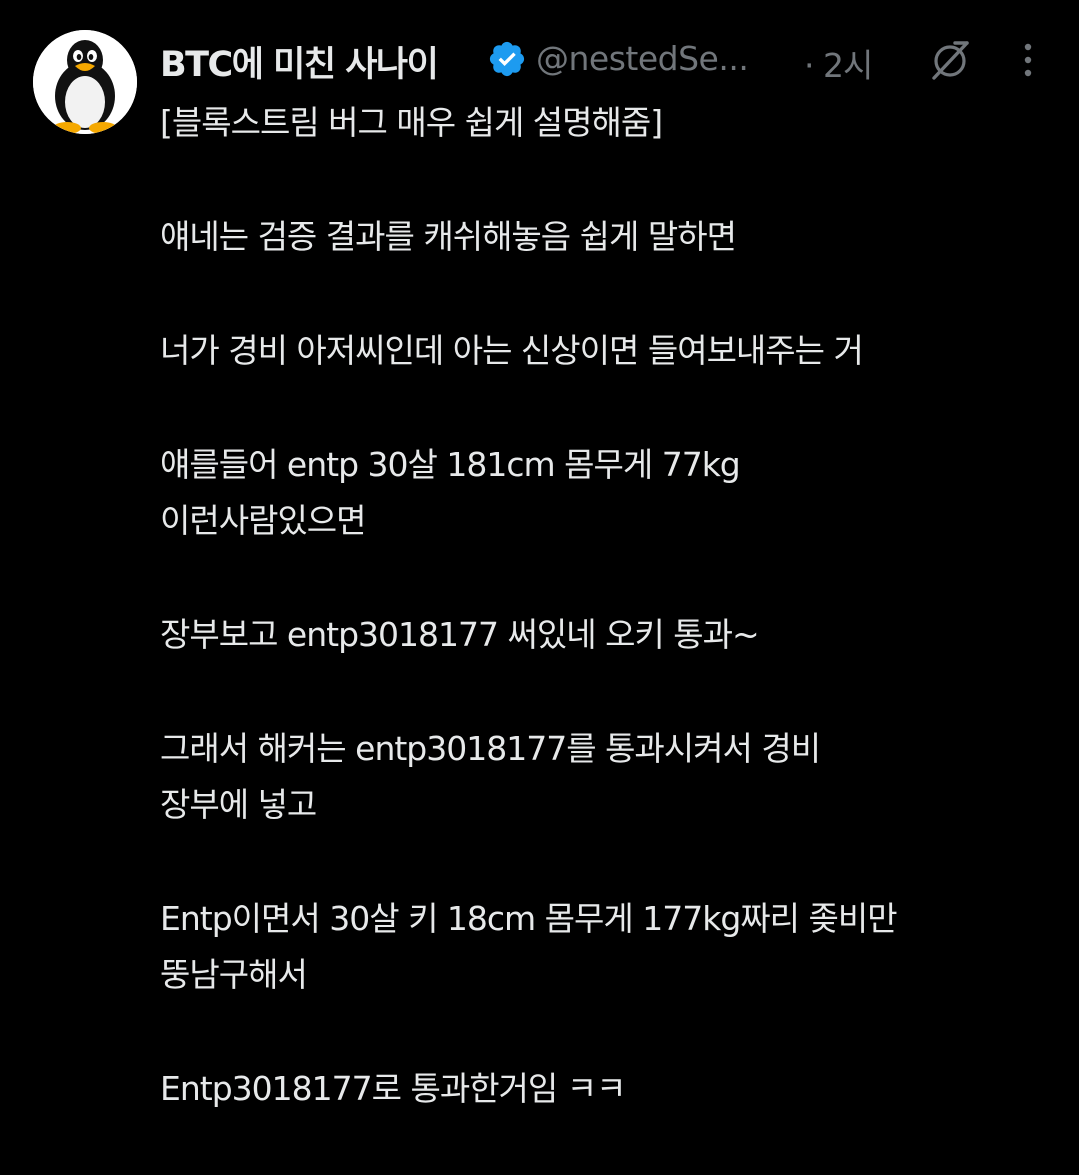  I want to click on tweet-paragraph: Entp3018177로 통과한거임 ㅋㅋ, so click(393, 1088).